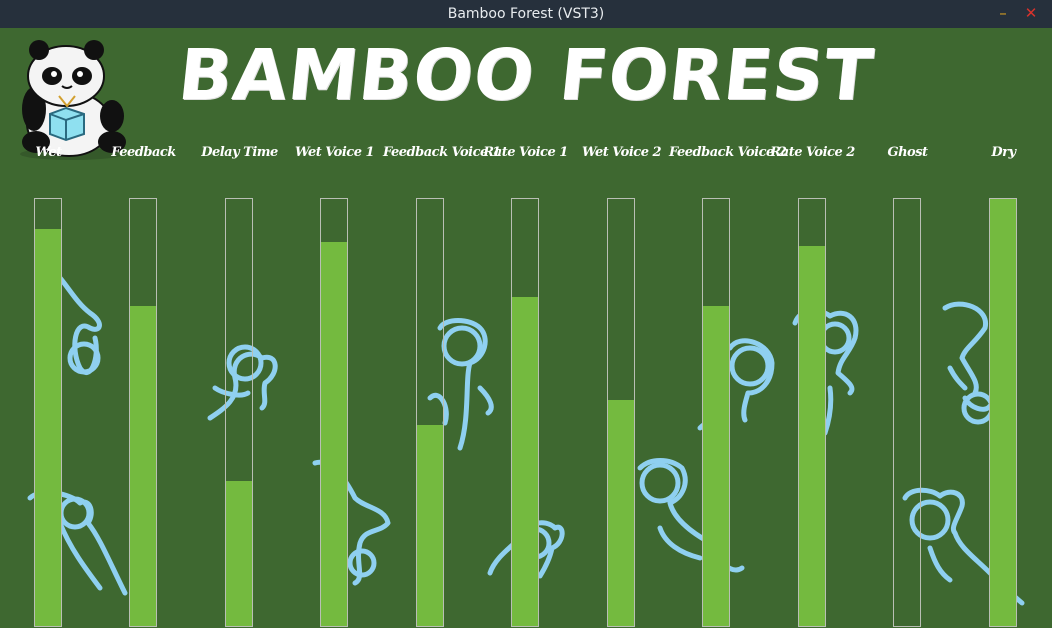  I want to click on slider-dry, so click(1003, 412).